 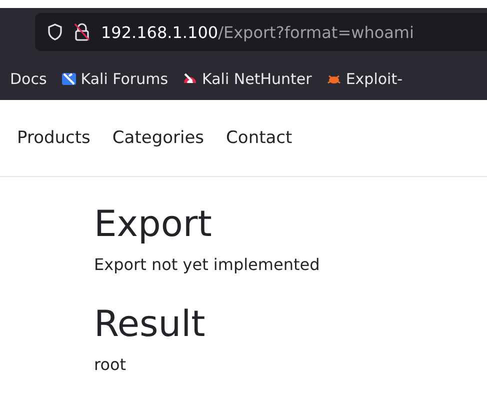 I want to click on section-text: Export not yet implemented, so click(x=207, y=265).